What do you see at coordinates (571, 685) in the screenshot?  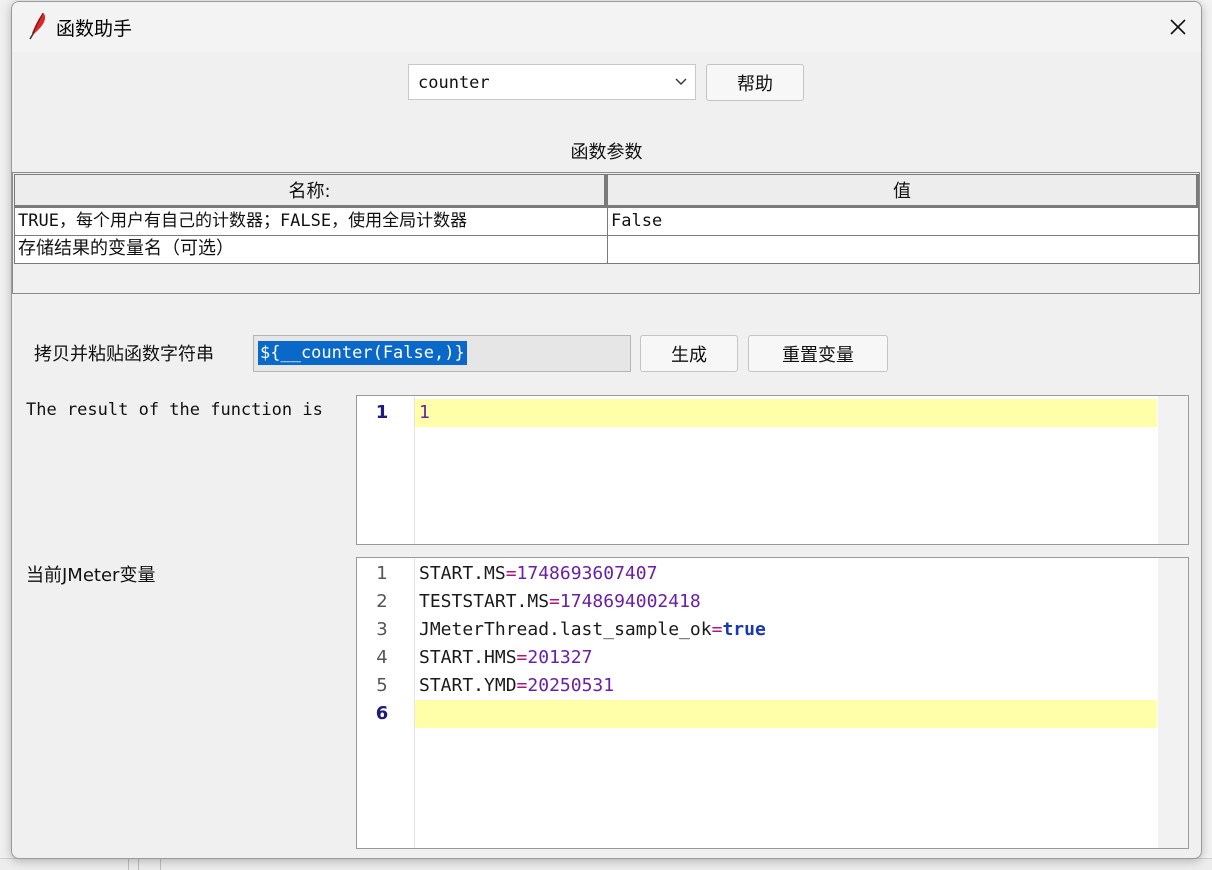 I see `variable-value: 20250531` at bounding box center [571, 685].